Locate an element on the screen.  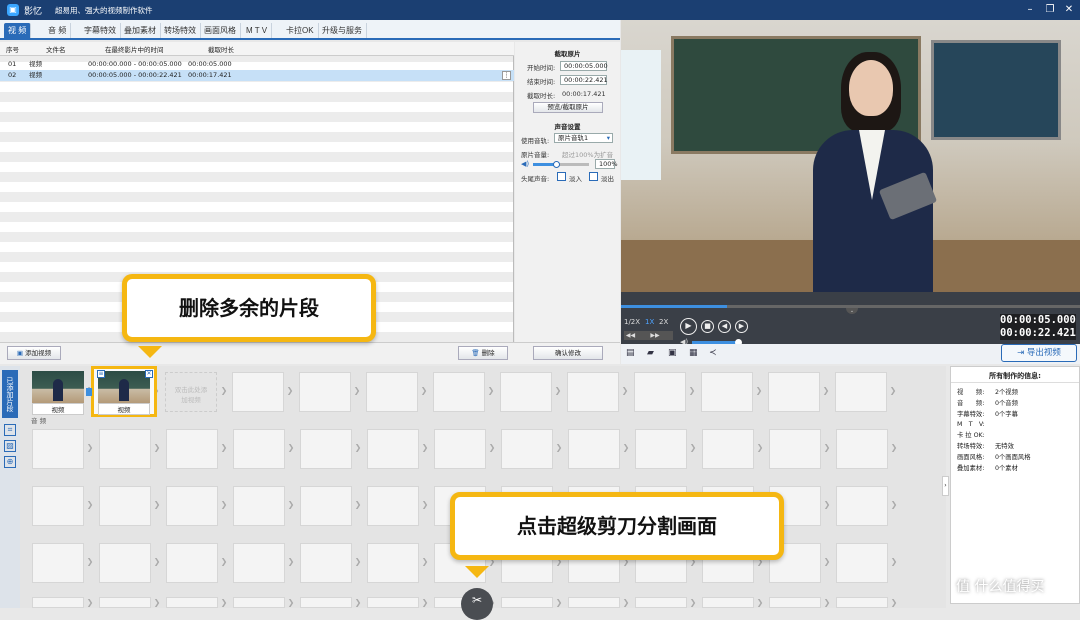
add-video-placeholder: 双击此处添加视频 is located at coordinates (191, 392).